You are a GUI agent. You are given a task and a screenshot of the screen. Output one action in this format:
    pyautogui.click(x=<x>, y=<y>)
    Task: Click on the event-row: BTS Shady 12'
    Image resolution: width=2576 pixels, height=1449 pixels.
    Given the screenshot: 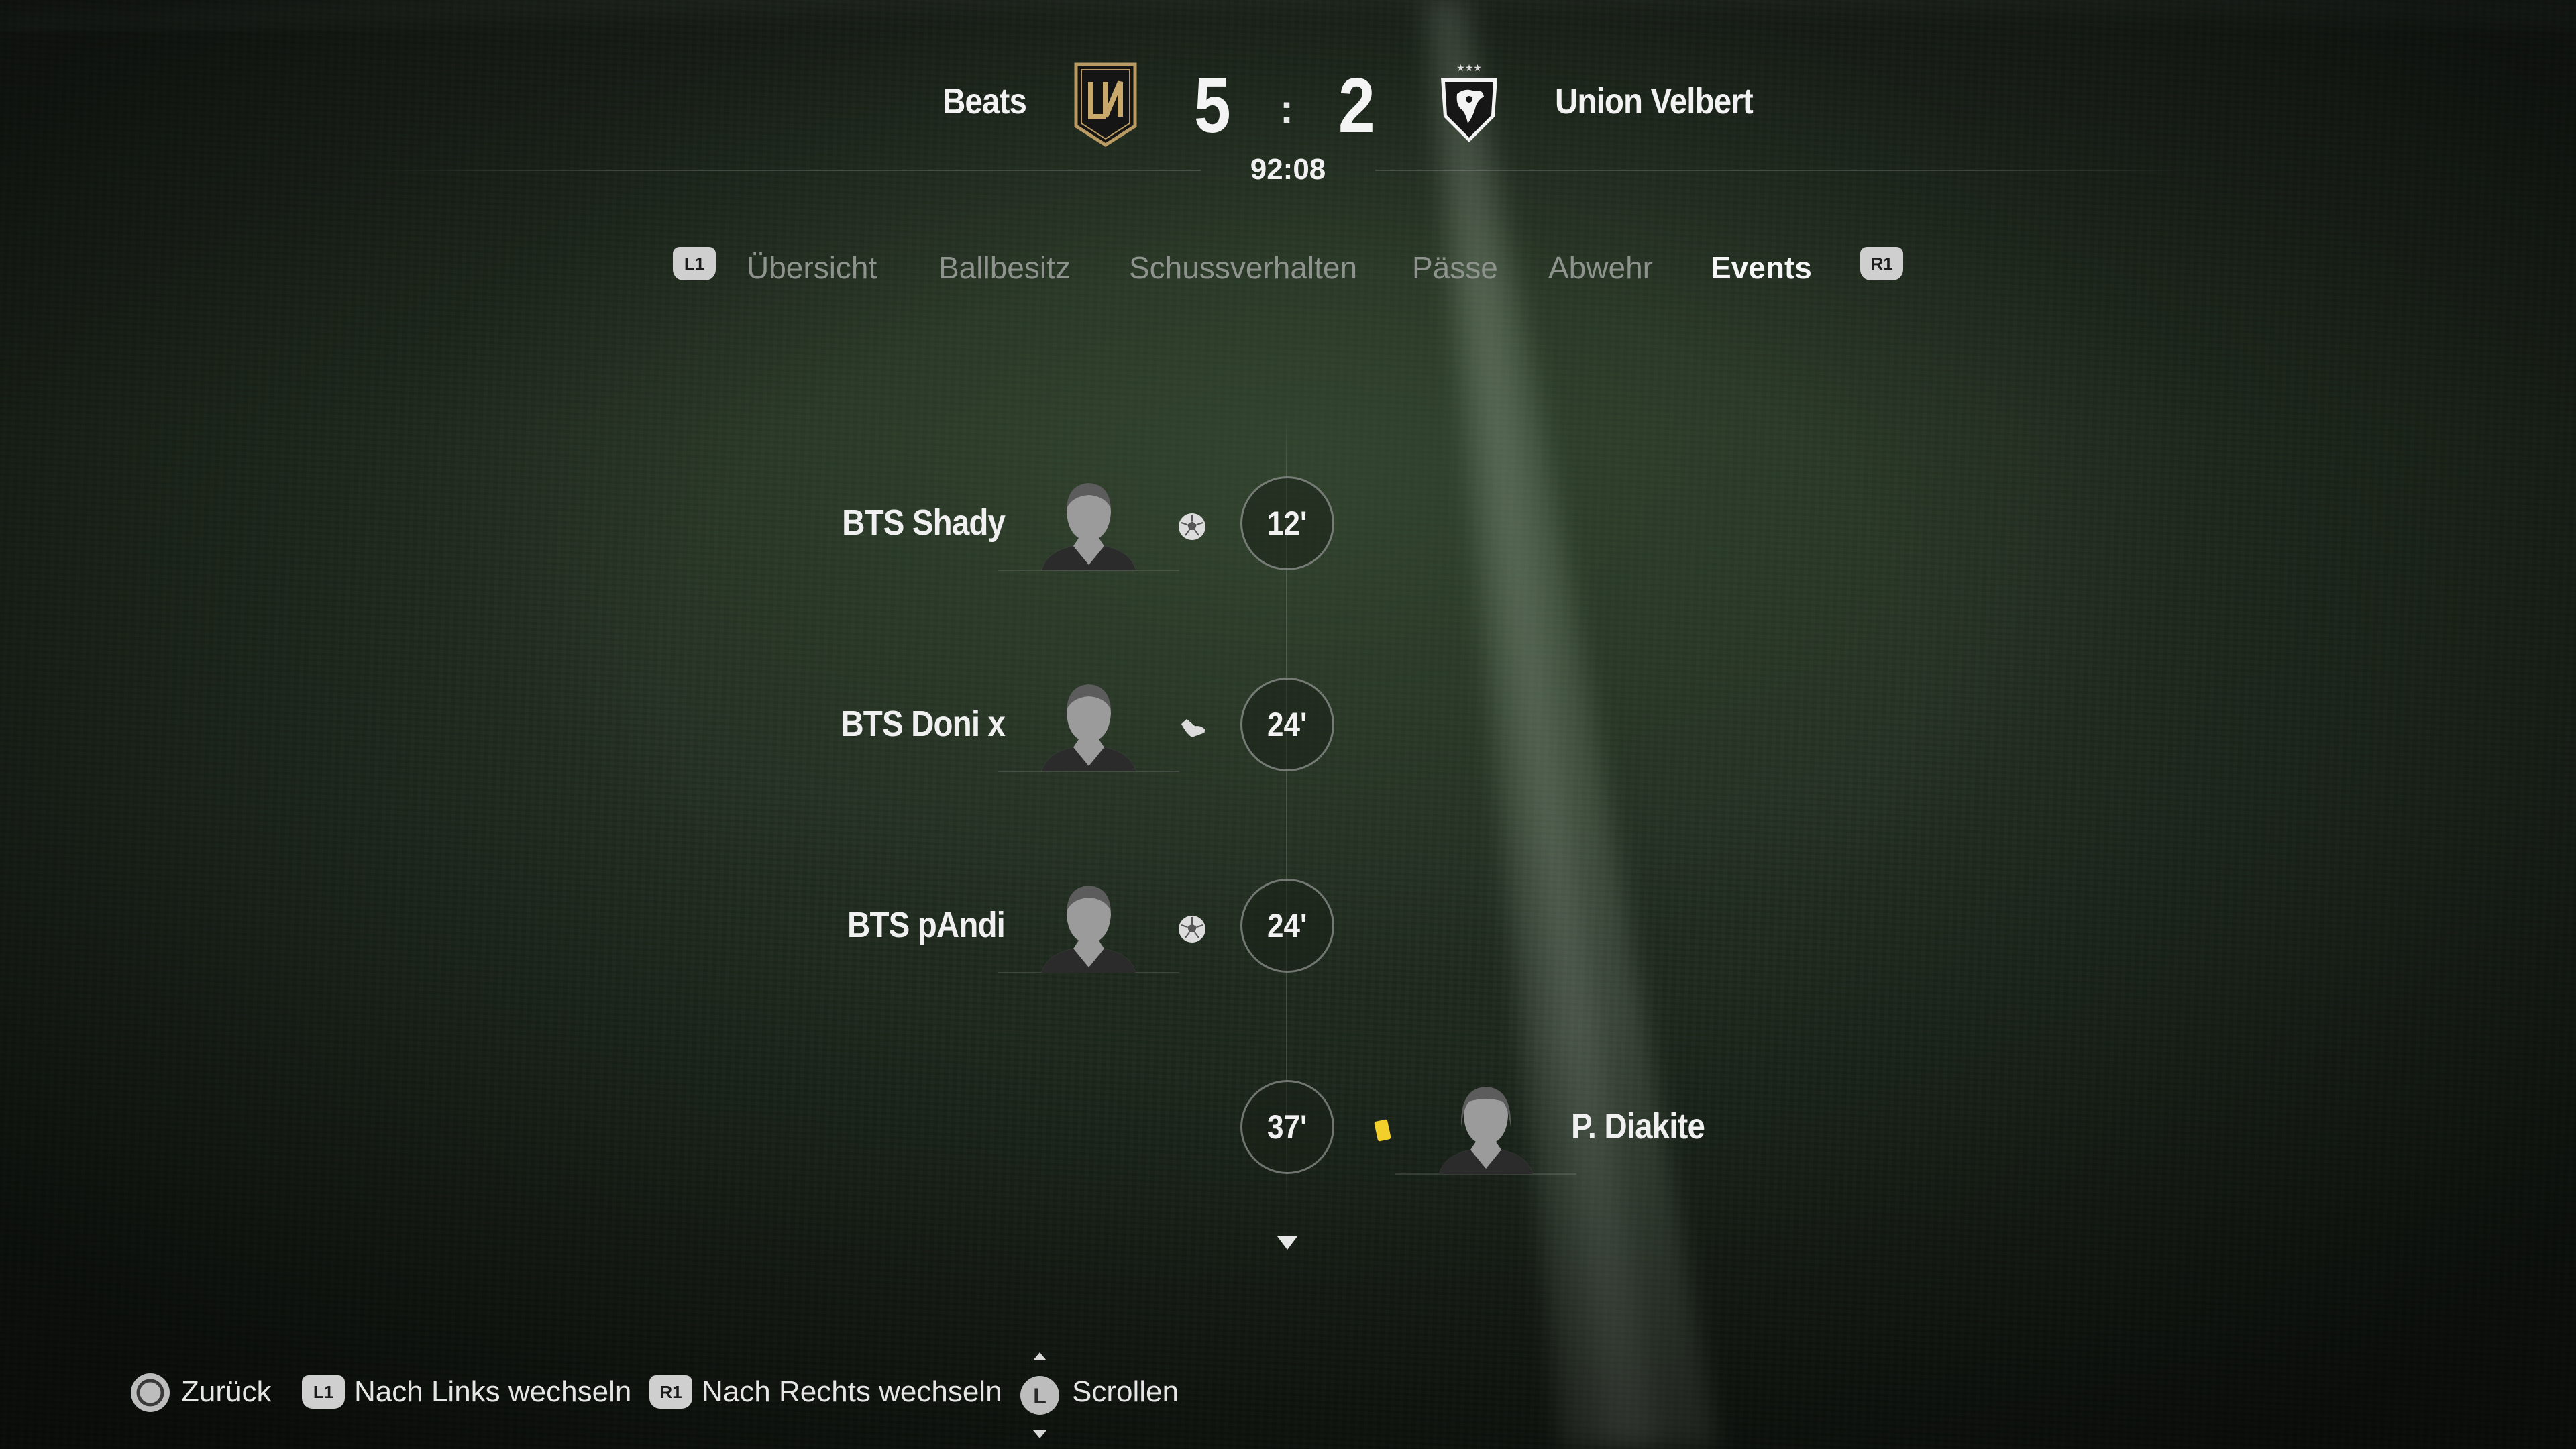 What is the action you would take?
    pyautogui.click(x=1288, y=525)
    